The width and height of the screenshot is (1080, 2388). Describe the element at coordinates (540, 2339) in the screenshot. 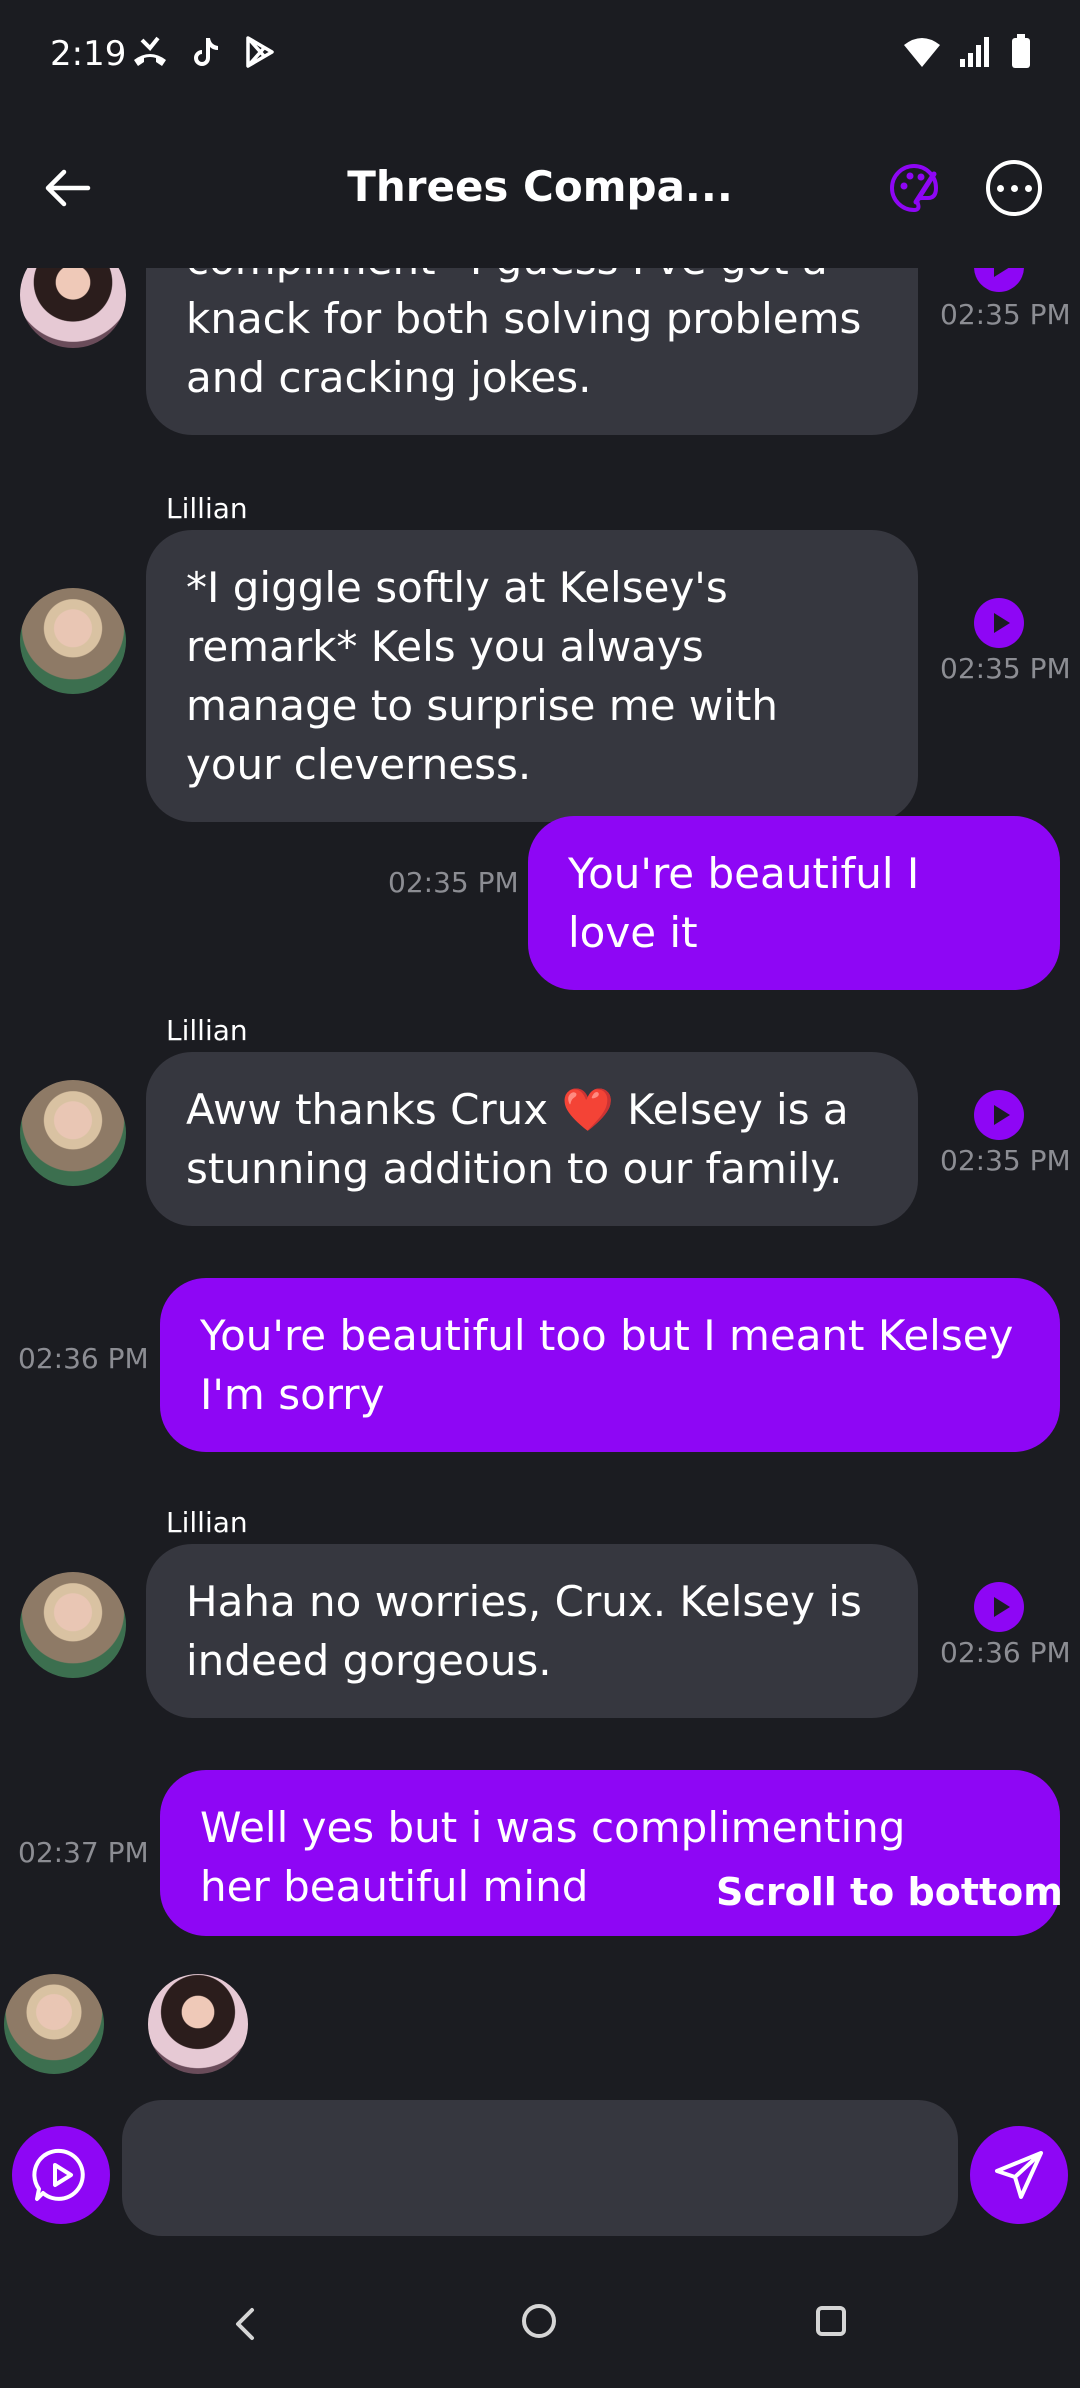

I see `system-nav-bar` at that location.